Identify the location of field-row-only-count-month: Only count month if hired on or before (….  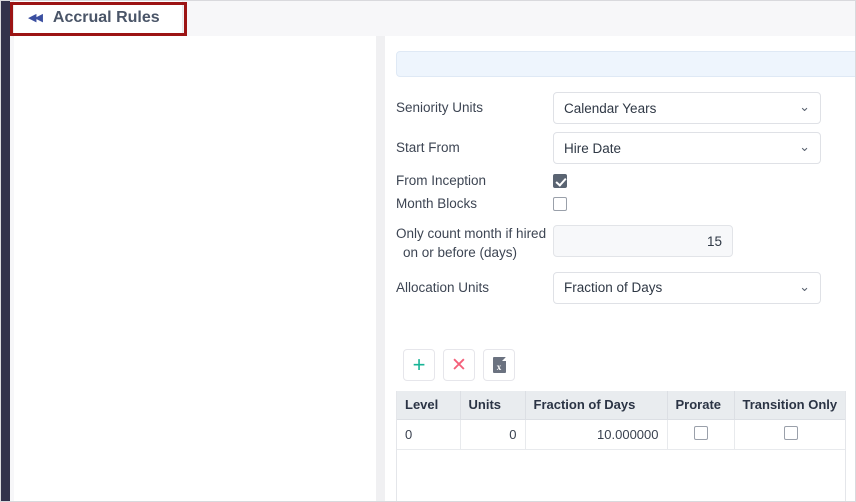
(626, 243).